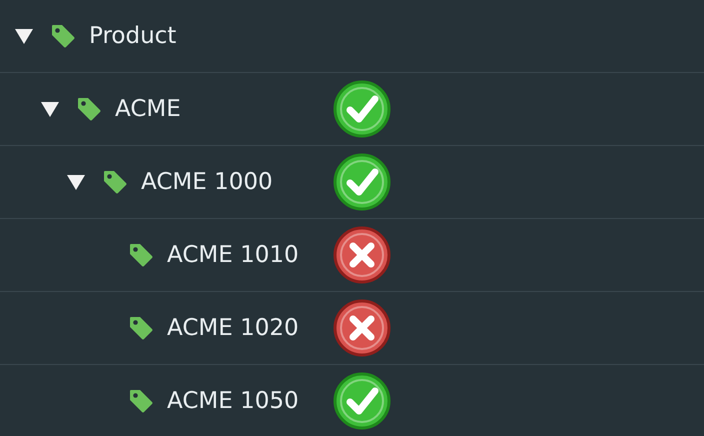 This screenshot has height=436, width=704. Describe the element at coordinates (148, 109) in the screenshot. I see `tree-item-label: ACME` at that location.